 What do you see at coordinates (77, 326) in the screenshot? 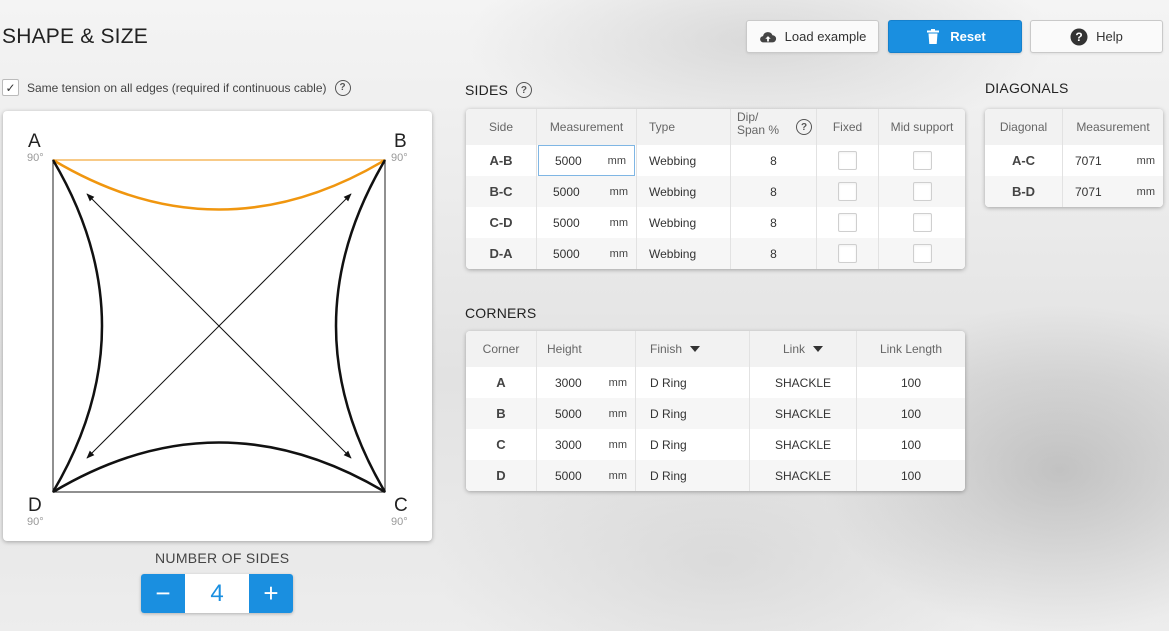
I see `edge-d-a` at bounding box center [77, 326].